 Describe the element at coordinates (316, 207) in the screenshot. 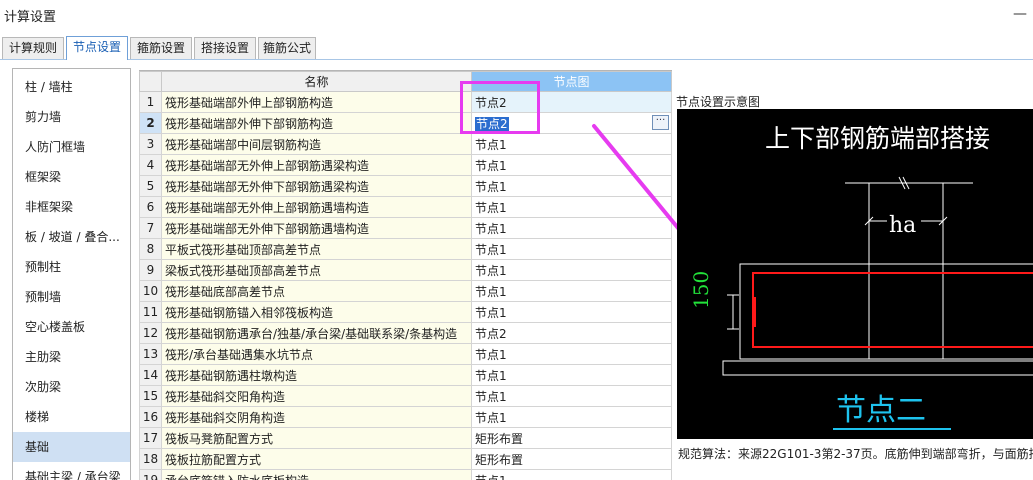

I see `row-name: 筏形基础端部无外伸上部钢筋遇墙构造` at that location.